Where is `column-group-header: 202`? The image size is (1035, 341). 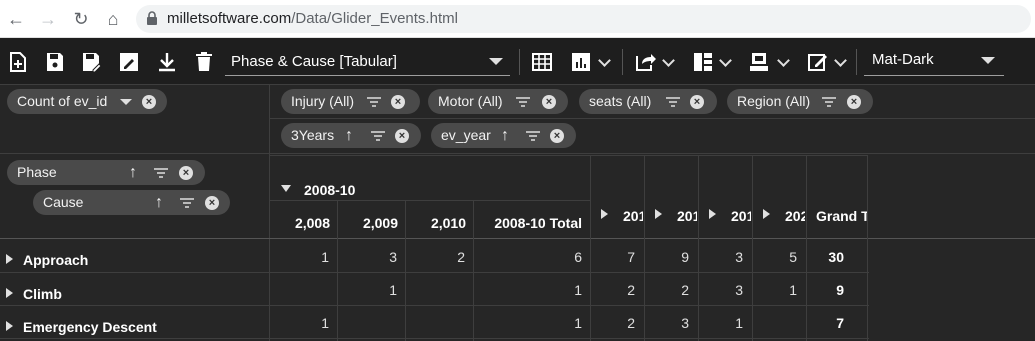 column-group-header: 202 is located at coordinates (795, 216).